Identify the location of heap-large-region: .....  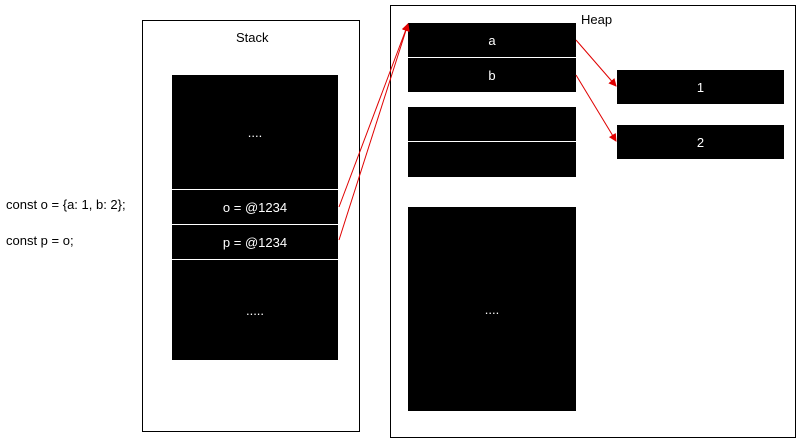
(492, 309).